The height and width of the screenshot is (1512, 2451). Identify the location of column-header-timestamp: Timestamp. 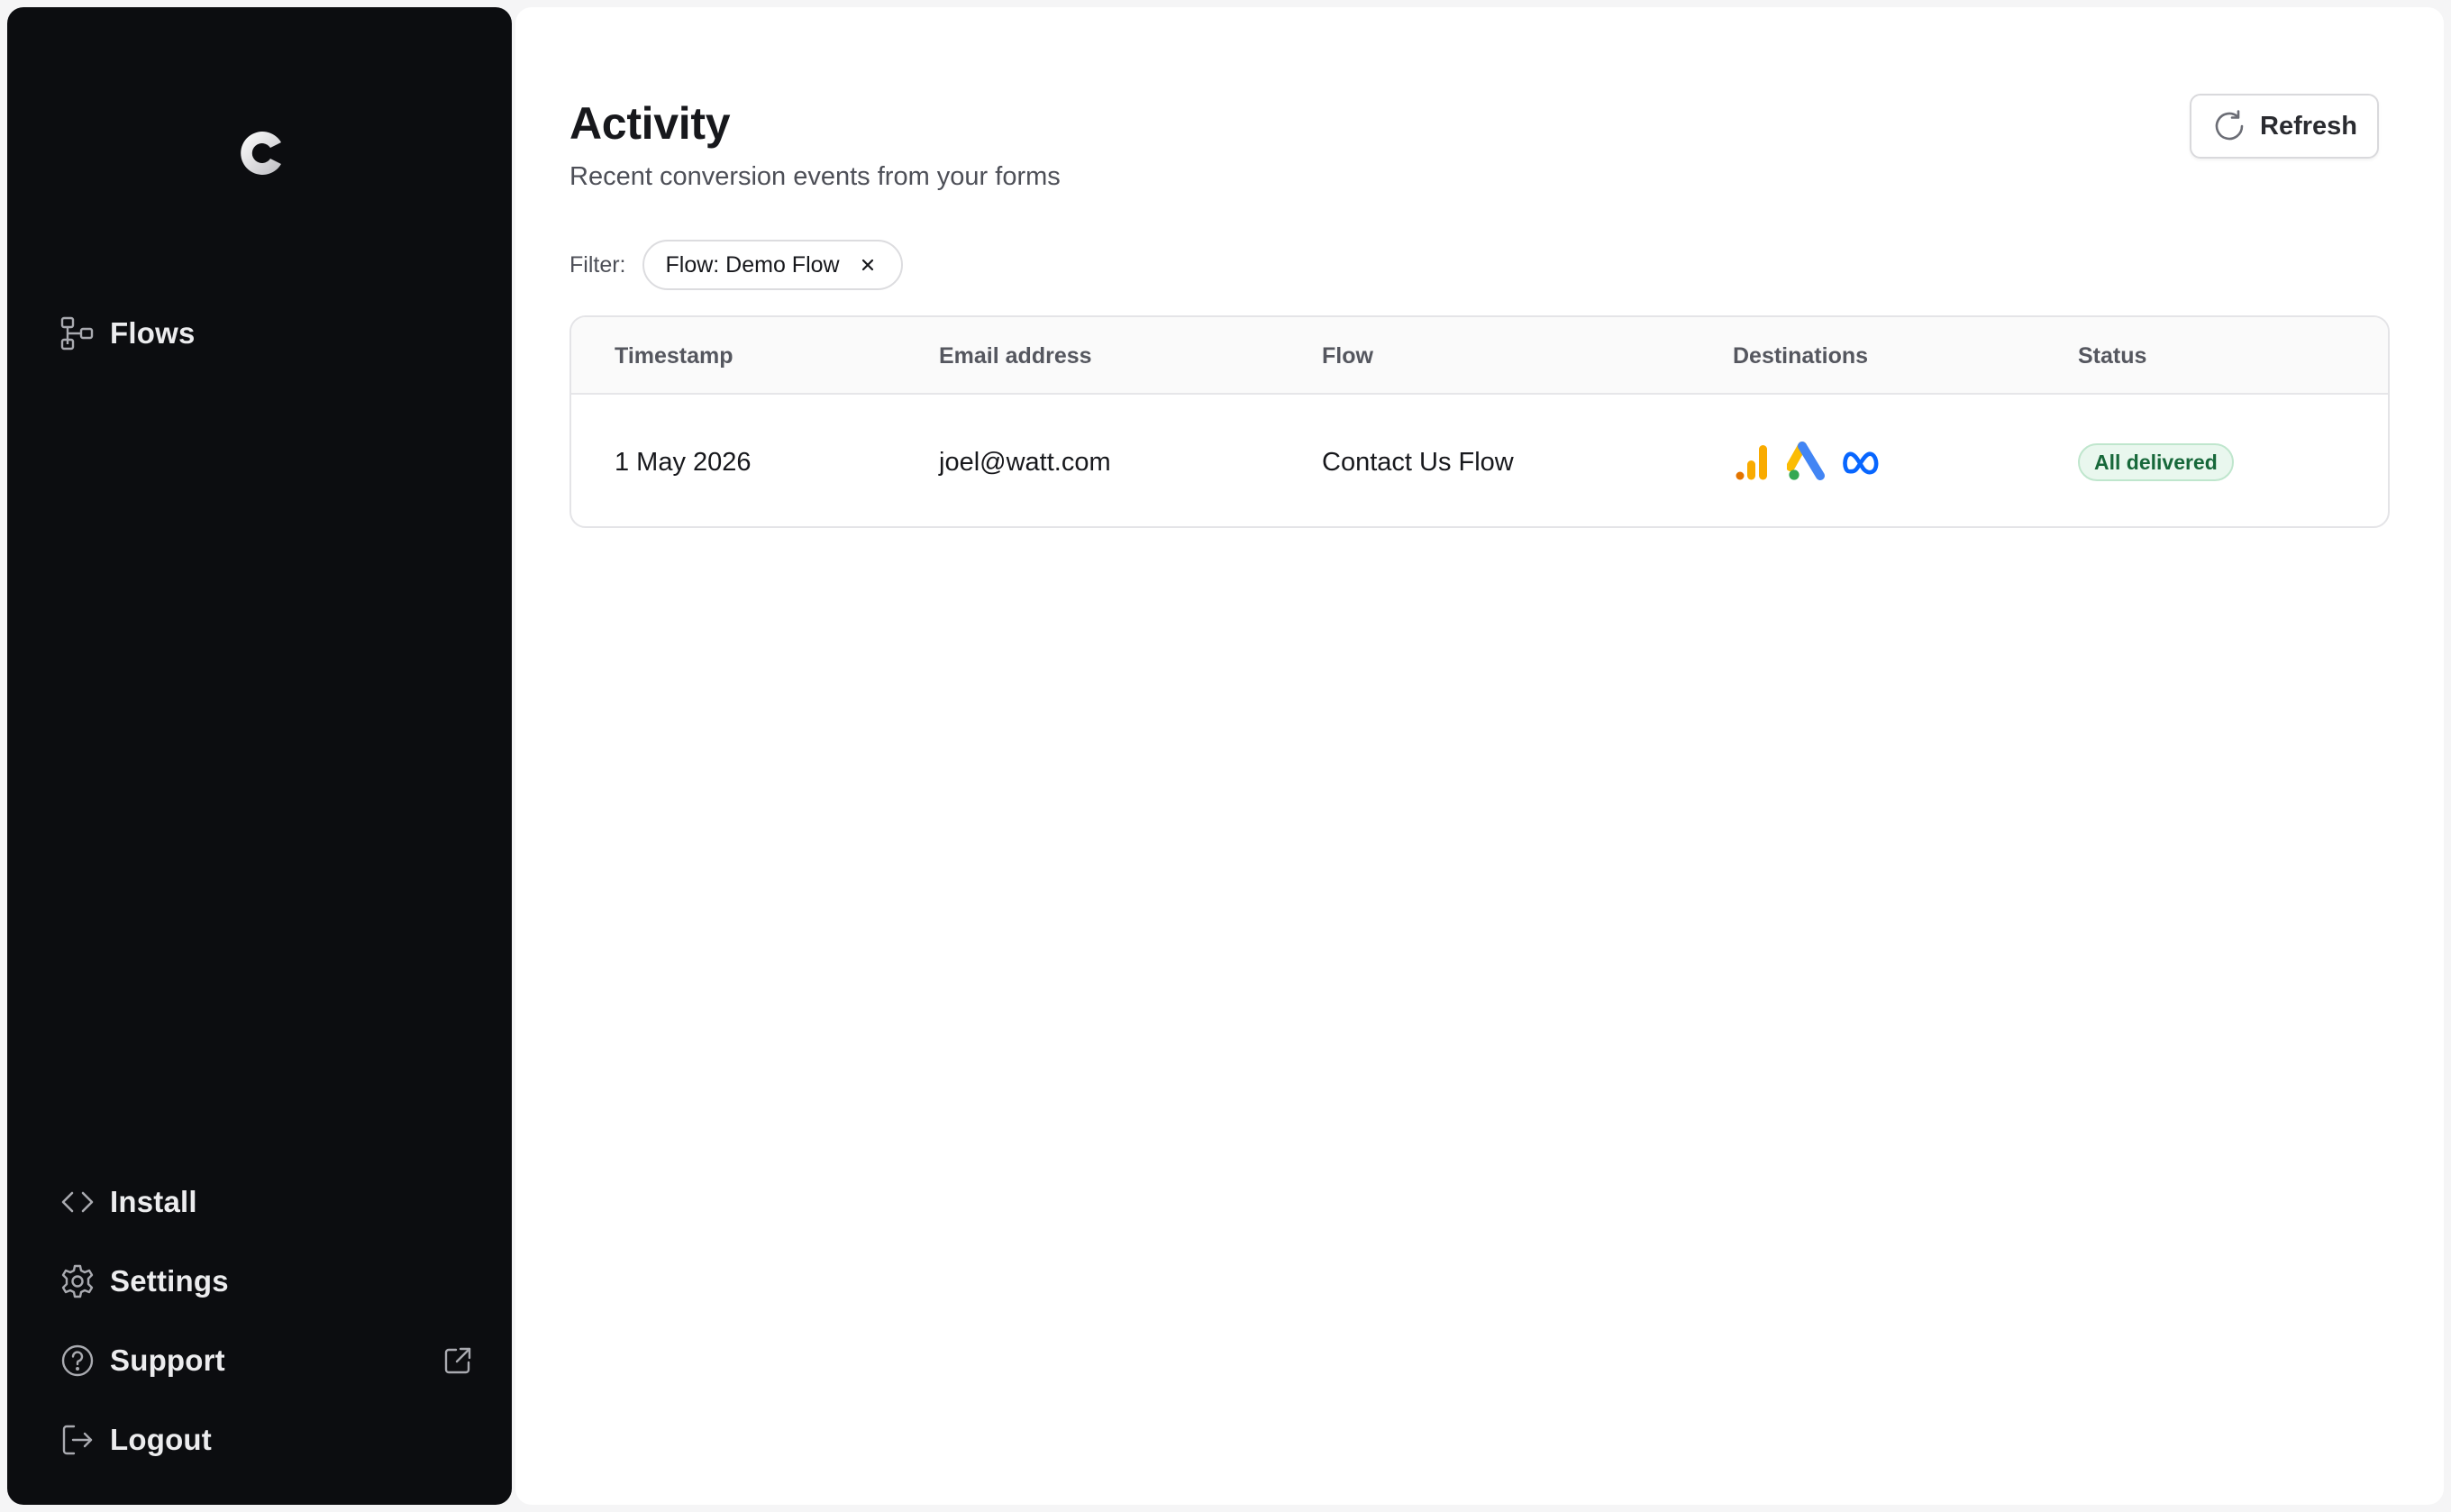
(674, 355).